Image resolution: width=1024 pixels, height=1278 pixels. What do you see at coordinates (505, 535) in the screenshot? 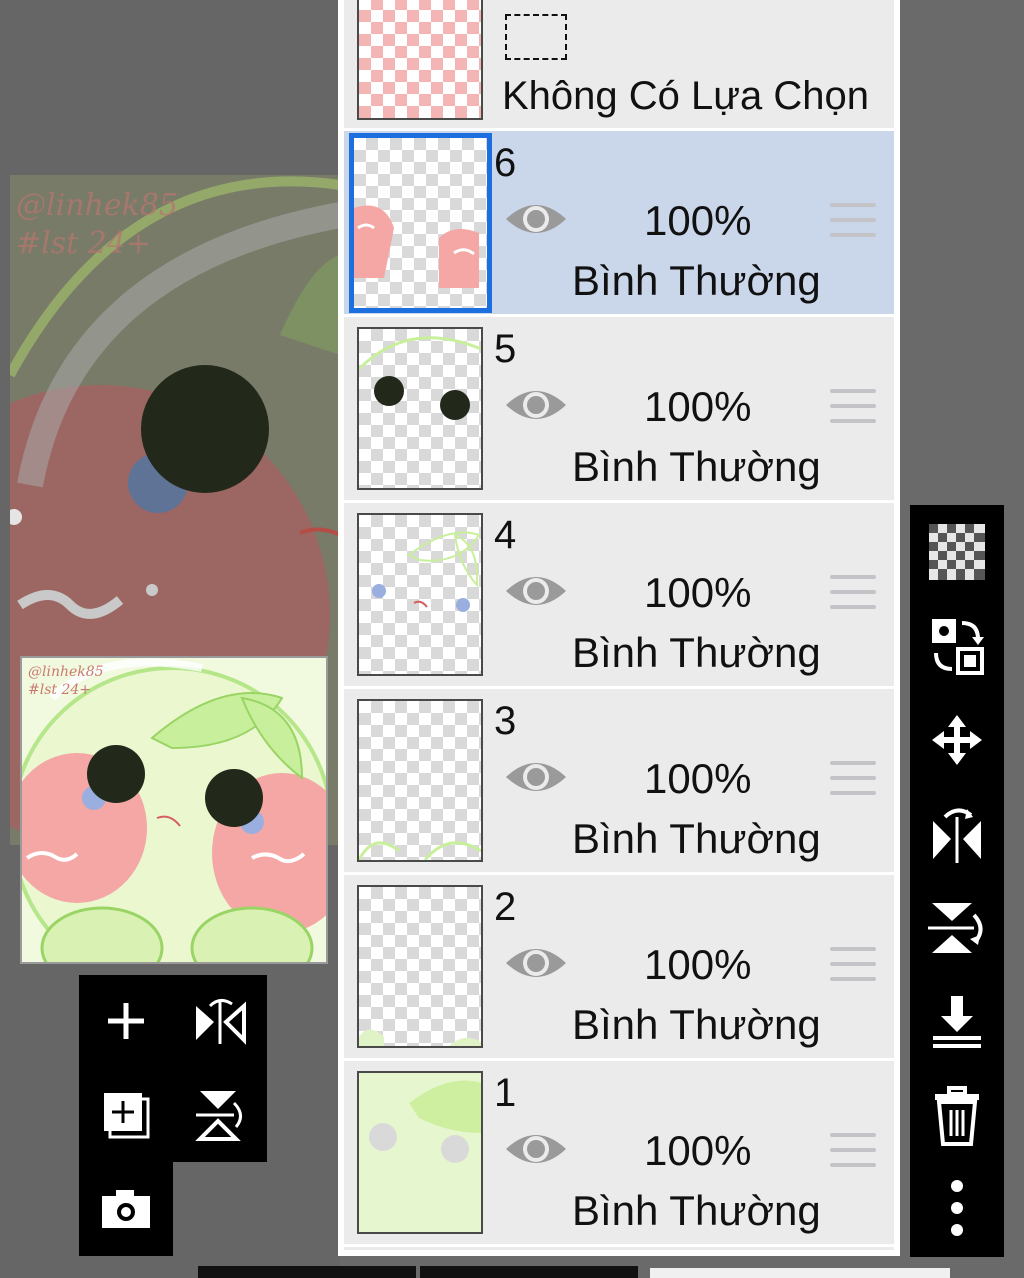
I see `layer-number: 4` at bounding box center [505, 535].